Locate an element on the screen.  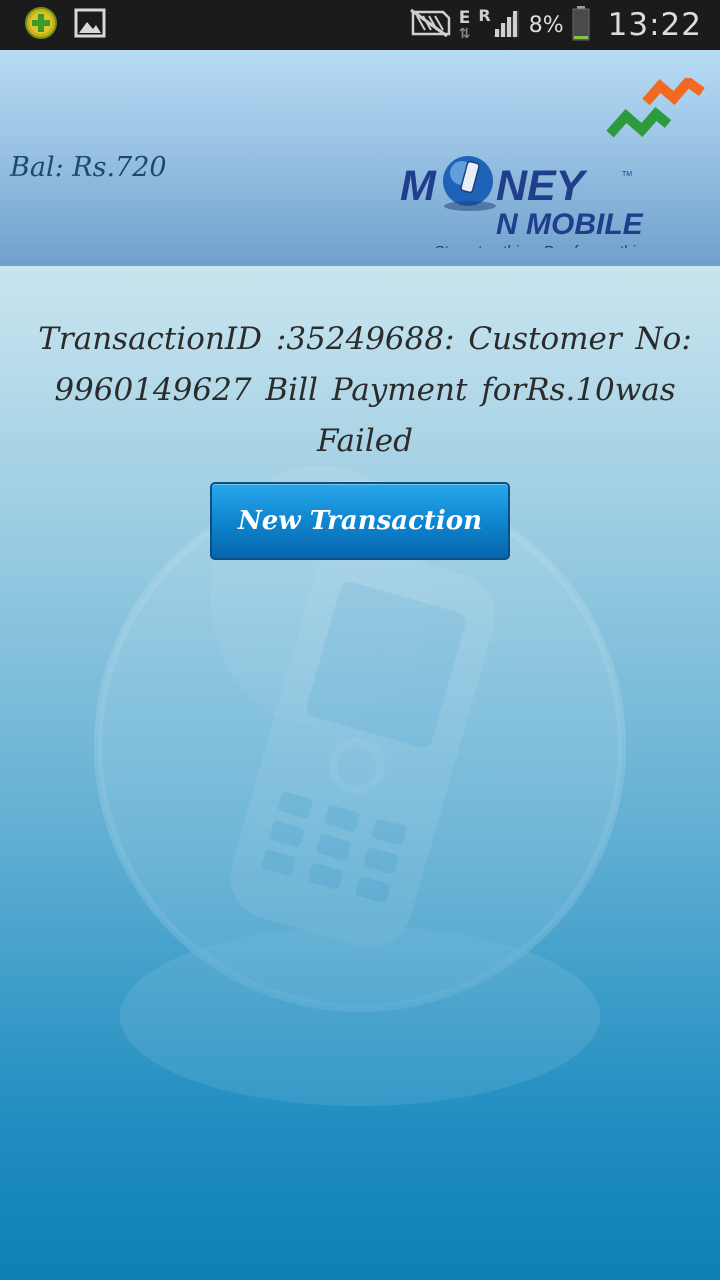
no-sim-icon is located at coordinates (430, 25).